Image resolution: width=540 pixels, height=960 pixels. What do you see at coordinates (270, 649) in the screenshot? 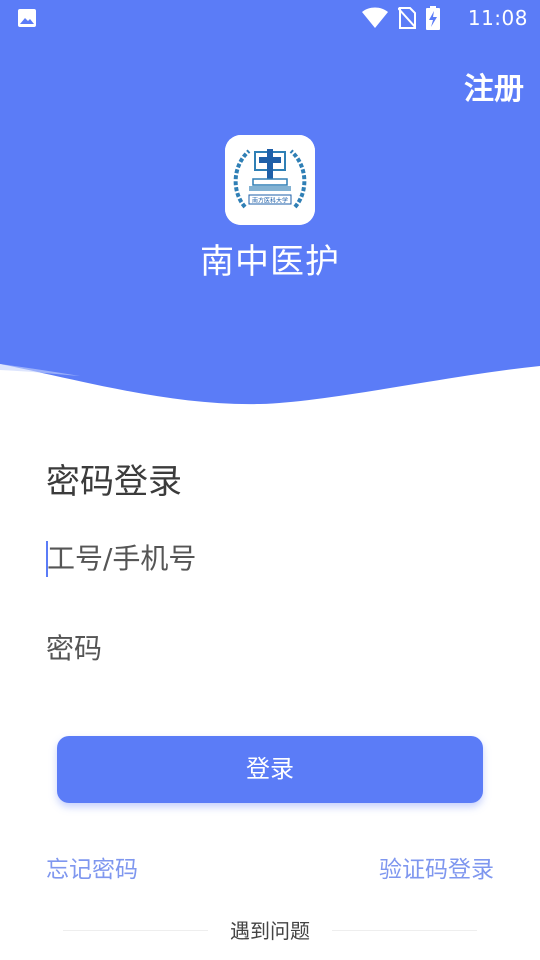
I see `password-input: 密码` at bounding box center [270, 649].